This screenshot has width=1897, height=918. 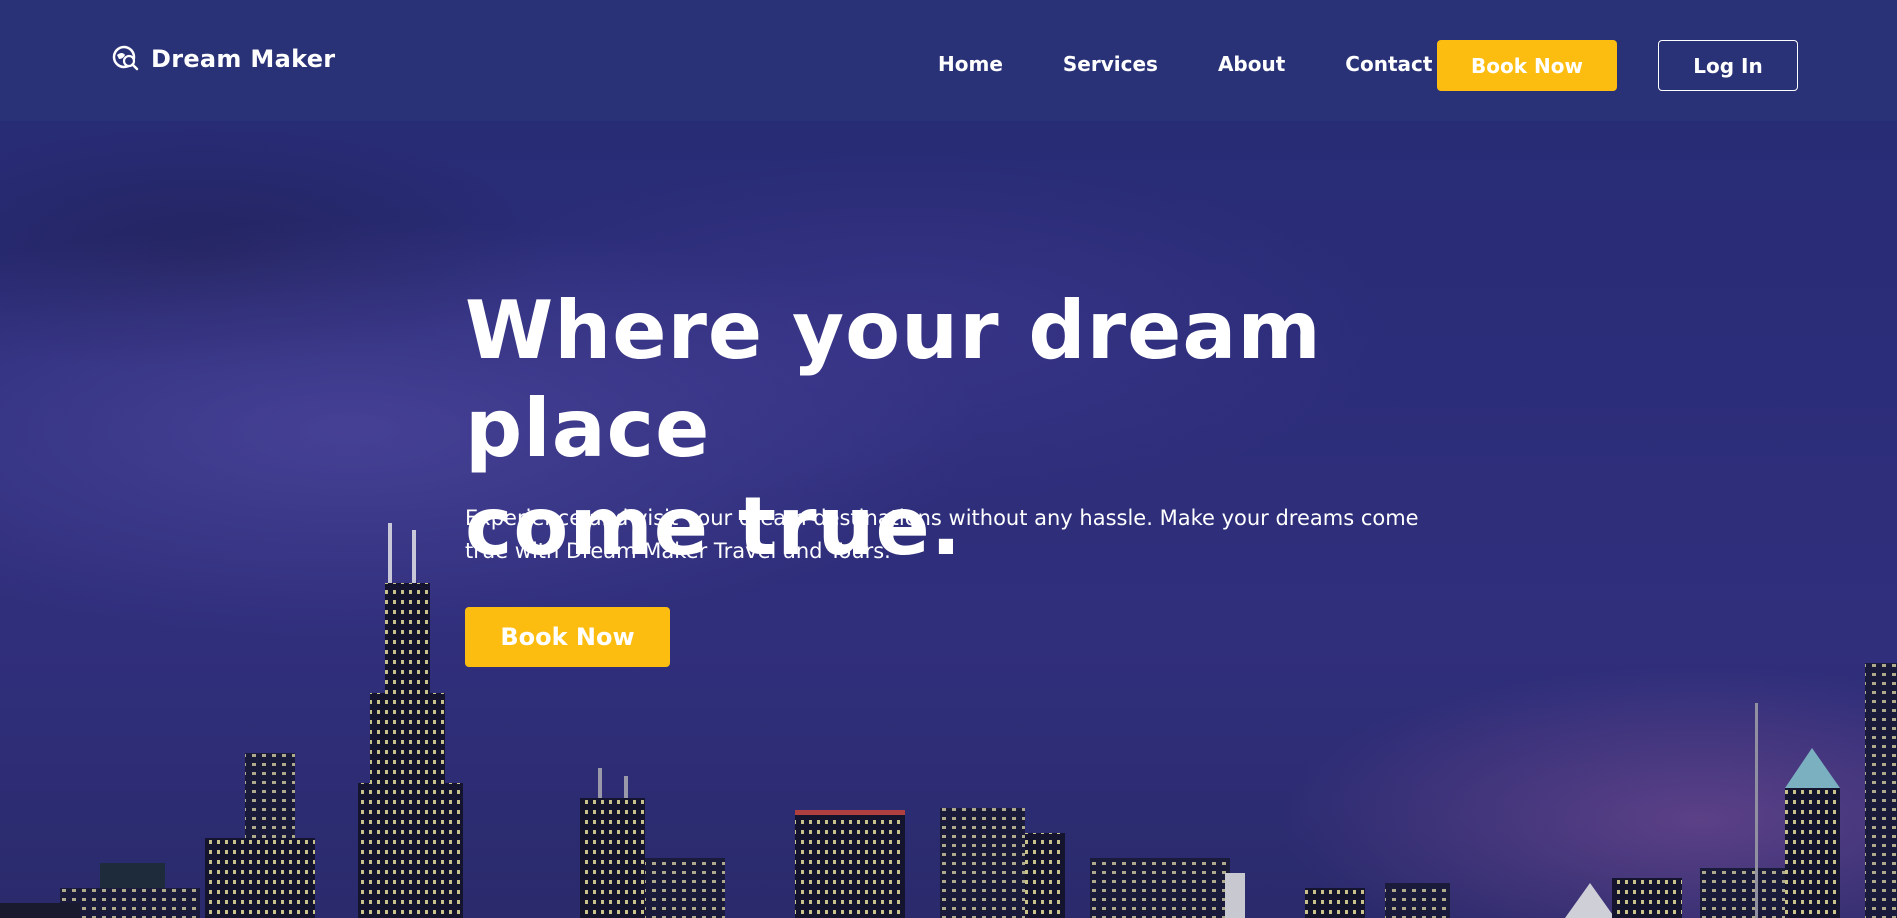 What do you see at coordinates (1251, 64) in the screenshot?
I see `nav-link-about: About` at bounding box center [1251, 64].